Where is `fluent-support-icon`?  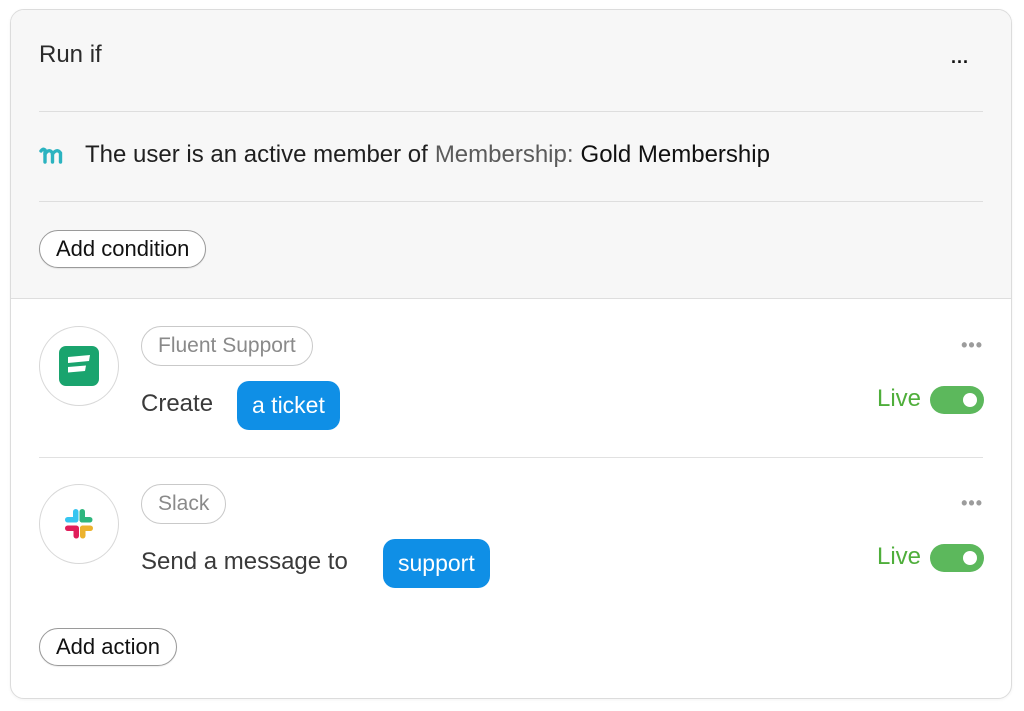
fluent-support-icon is located at coordinates (79, 366).